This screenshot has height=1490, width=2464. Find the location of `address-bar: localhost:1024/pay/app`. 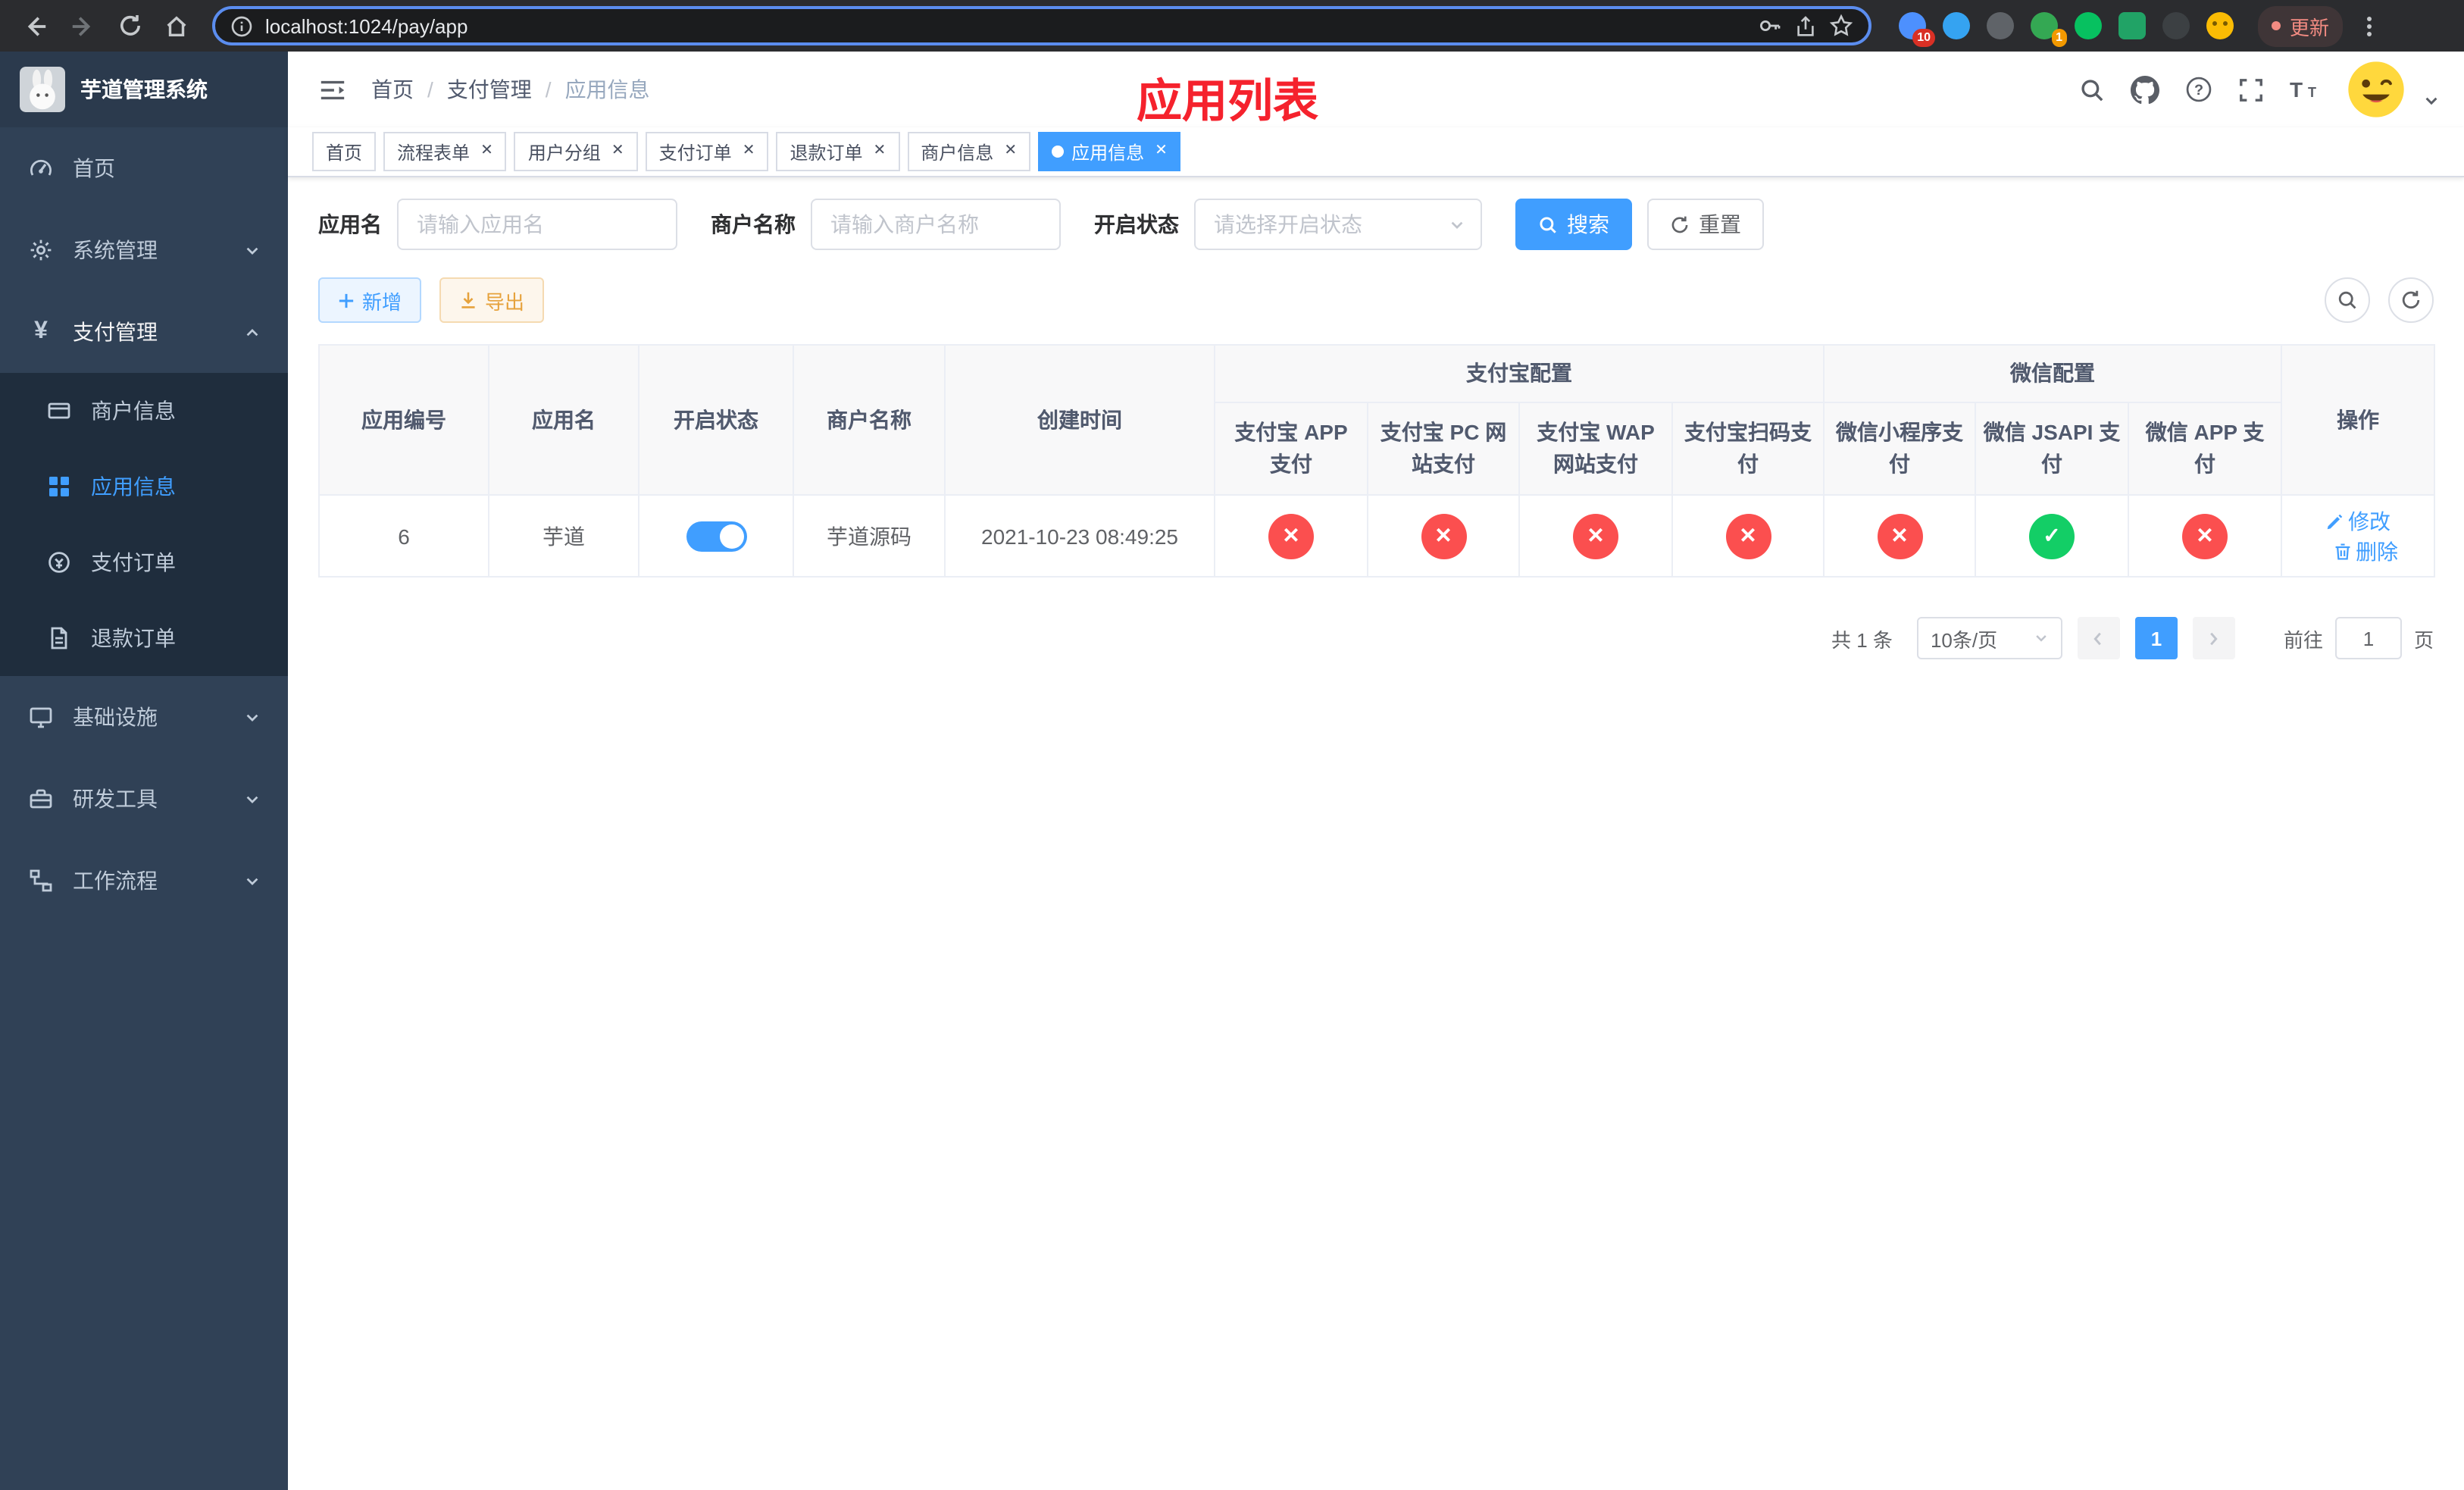

address-bar: localhost:1024/pay/app is located at coordinates (1041, 26).